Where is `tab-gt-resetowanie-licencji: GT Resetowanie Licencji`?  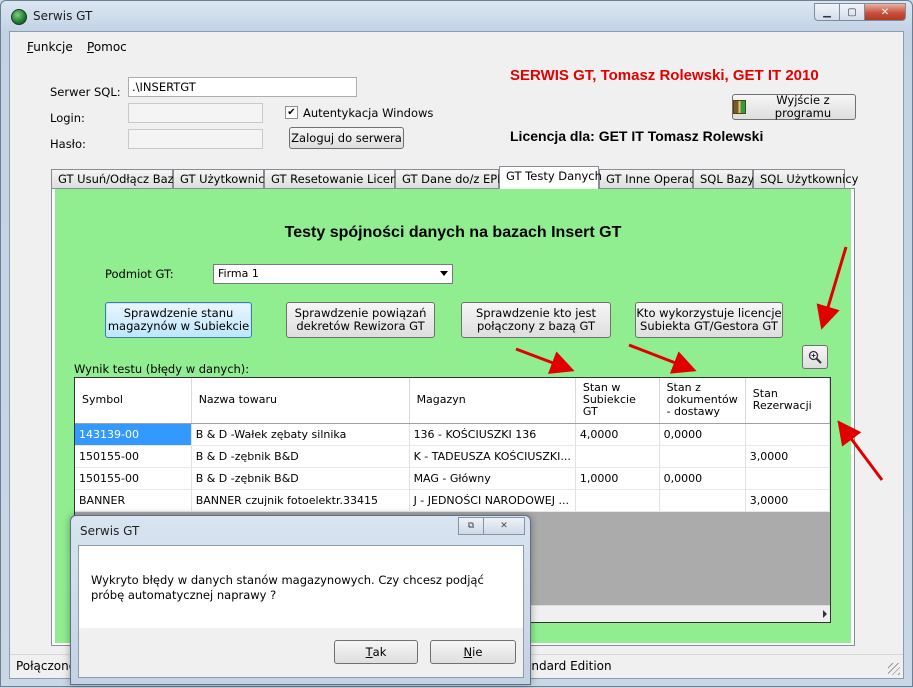
tab-gt-resetowanie-licencji: GT Resetowanie Licencji is located at coordinates (337, 179).